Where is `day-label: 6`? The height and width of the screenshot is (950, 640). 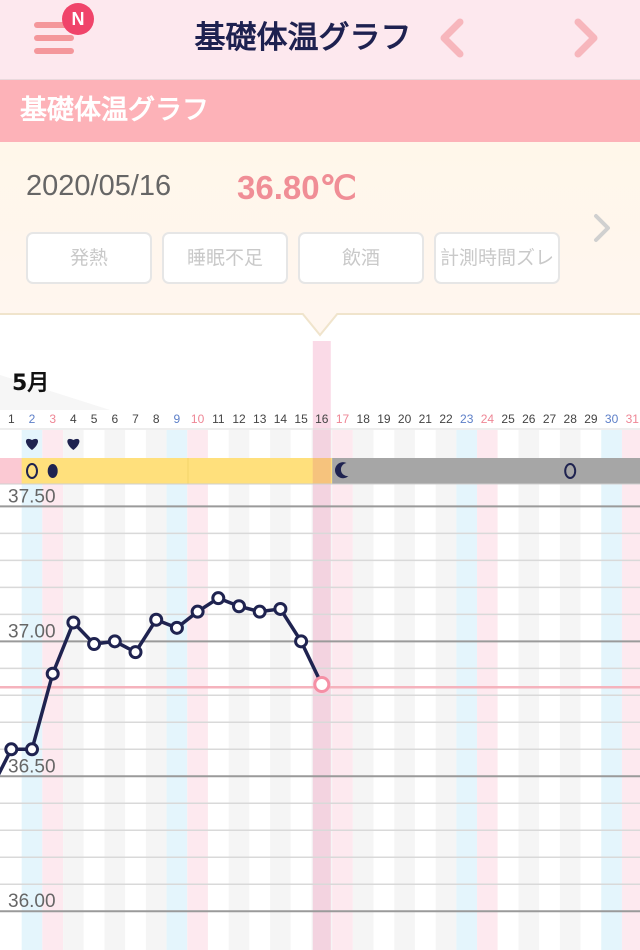 day-label: 6 is located at coordinates (114, 419).